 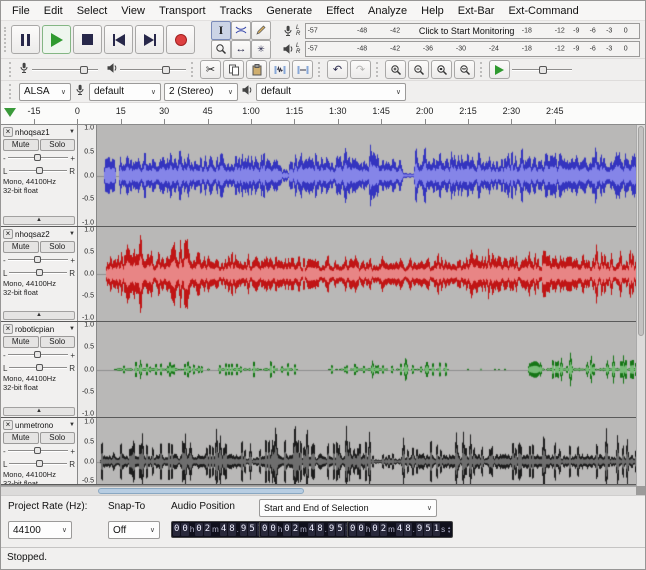 I want to click on menu-item-help: Help, so click(x=432, y=11).